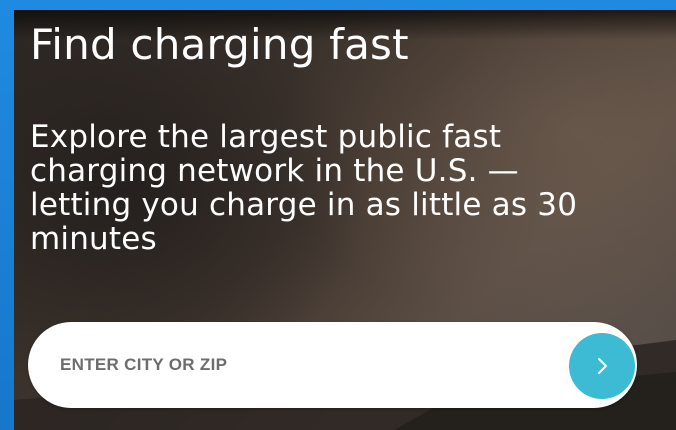  I want to click on search-submit-button, so click(602, 366).